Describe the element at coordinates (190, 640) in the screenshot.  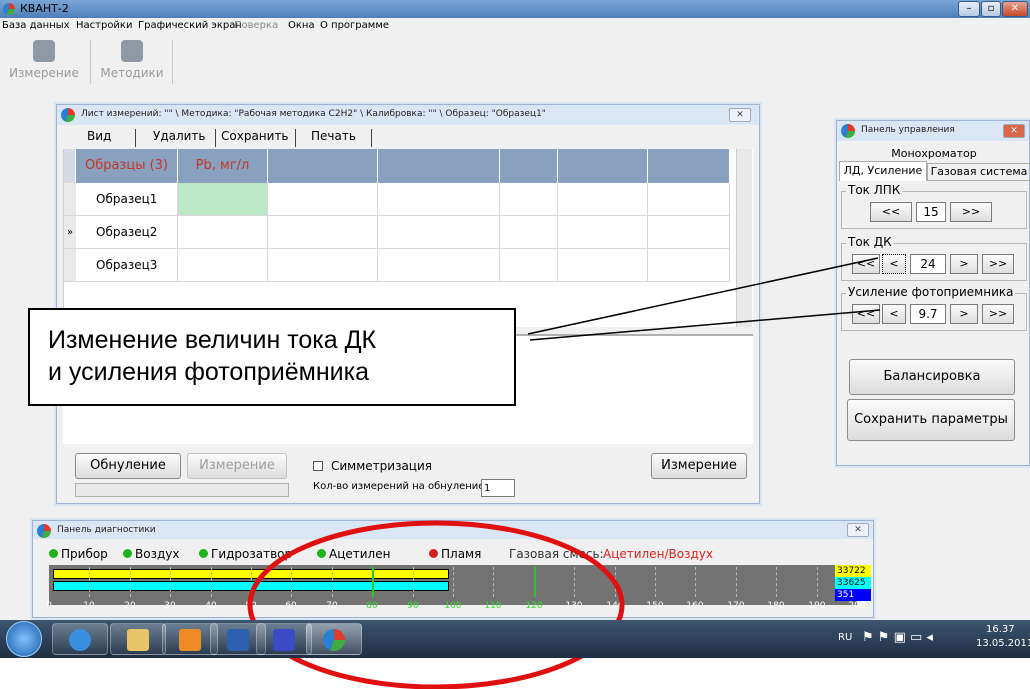
I see `media-player-icon` at that location.